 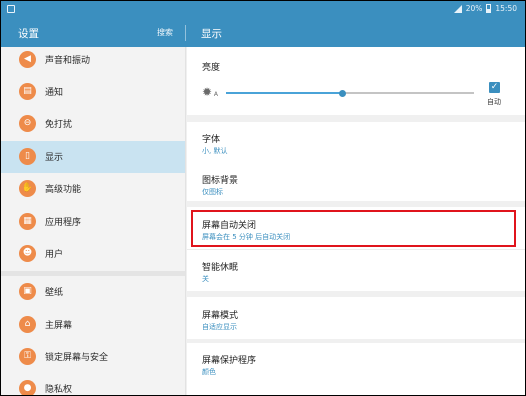 What do you see at coordinates (27, 123) in the screenshot?
I see `do-not-disturb-icon: ⊖` at bounding box center [27, 123].